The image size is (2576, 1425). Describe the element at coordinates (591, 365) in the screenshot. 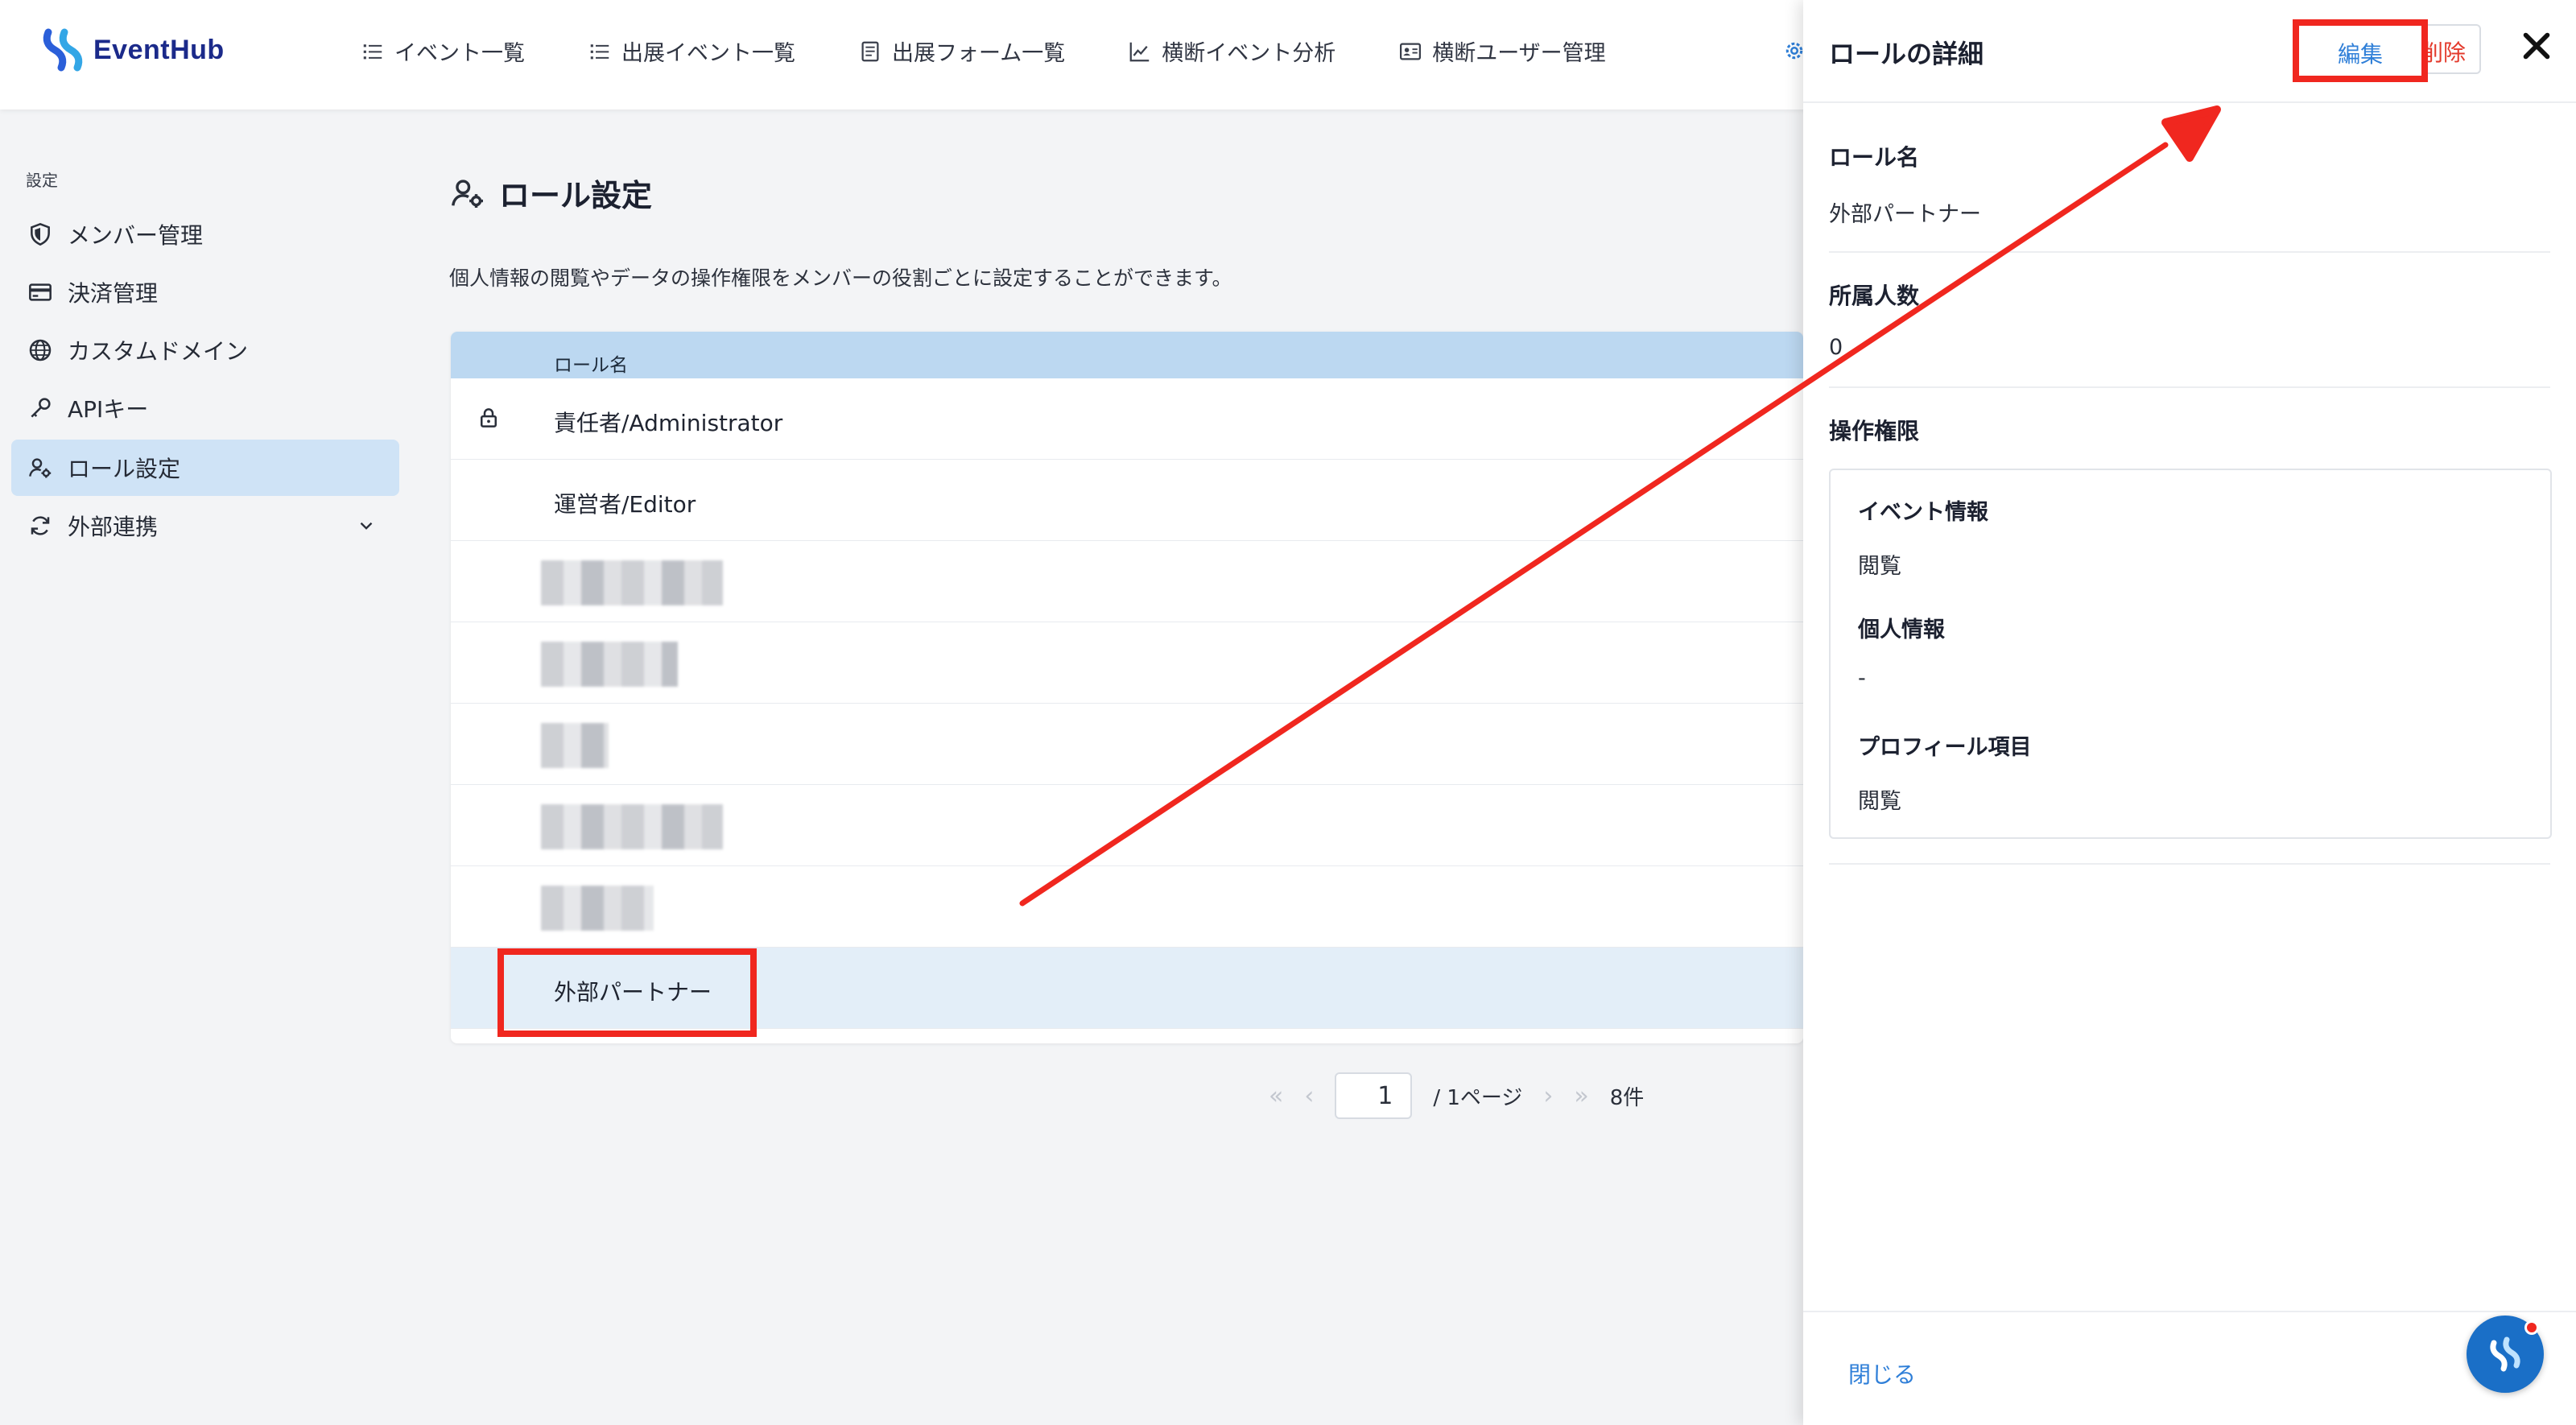

I see `column-header-role-name: ロール名` at that location.